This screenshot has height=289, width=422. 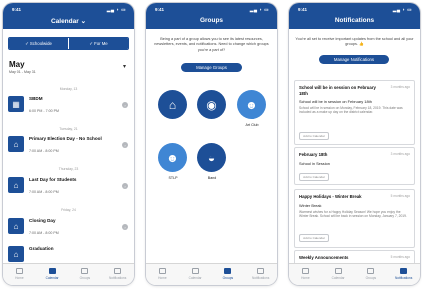 What do you see at coordinates (211, 157) in the screenshot?
I see `lock-icon: ◒` at bounding box center [211, 157].